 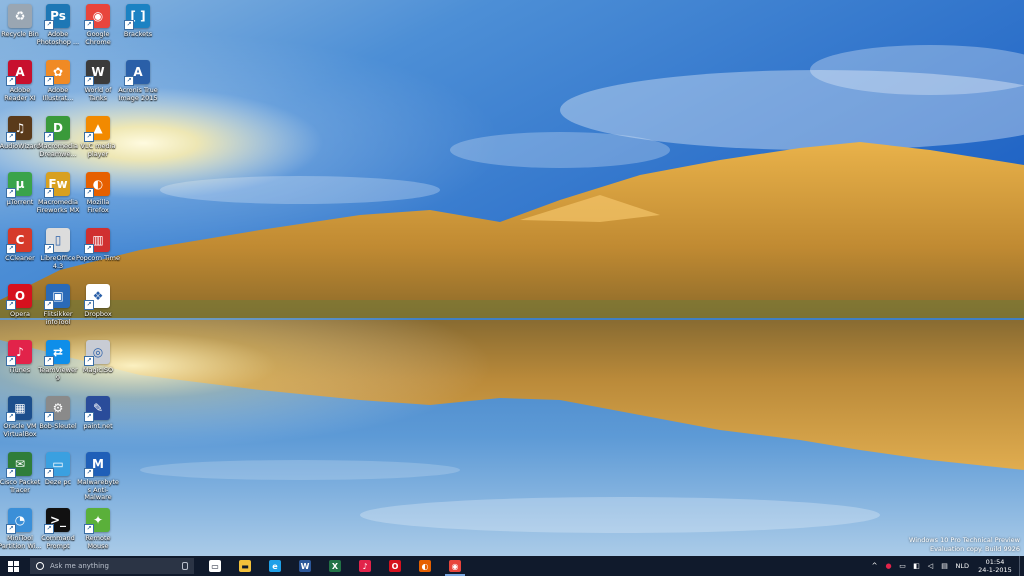 What do you see at coordinates (20, 144) in the screenshot?
I see `desktop-shortcut: ♫ ↗ AudioWizard` at bounding box center [20, 144].